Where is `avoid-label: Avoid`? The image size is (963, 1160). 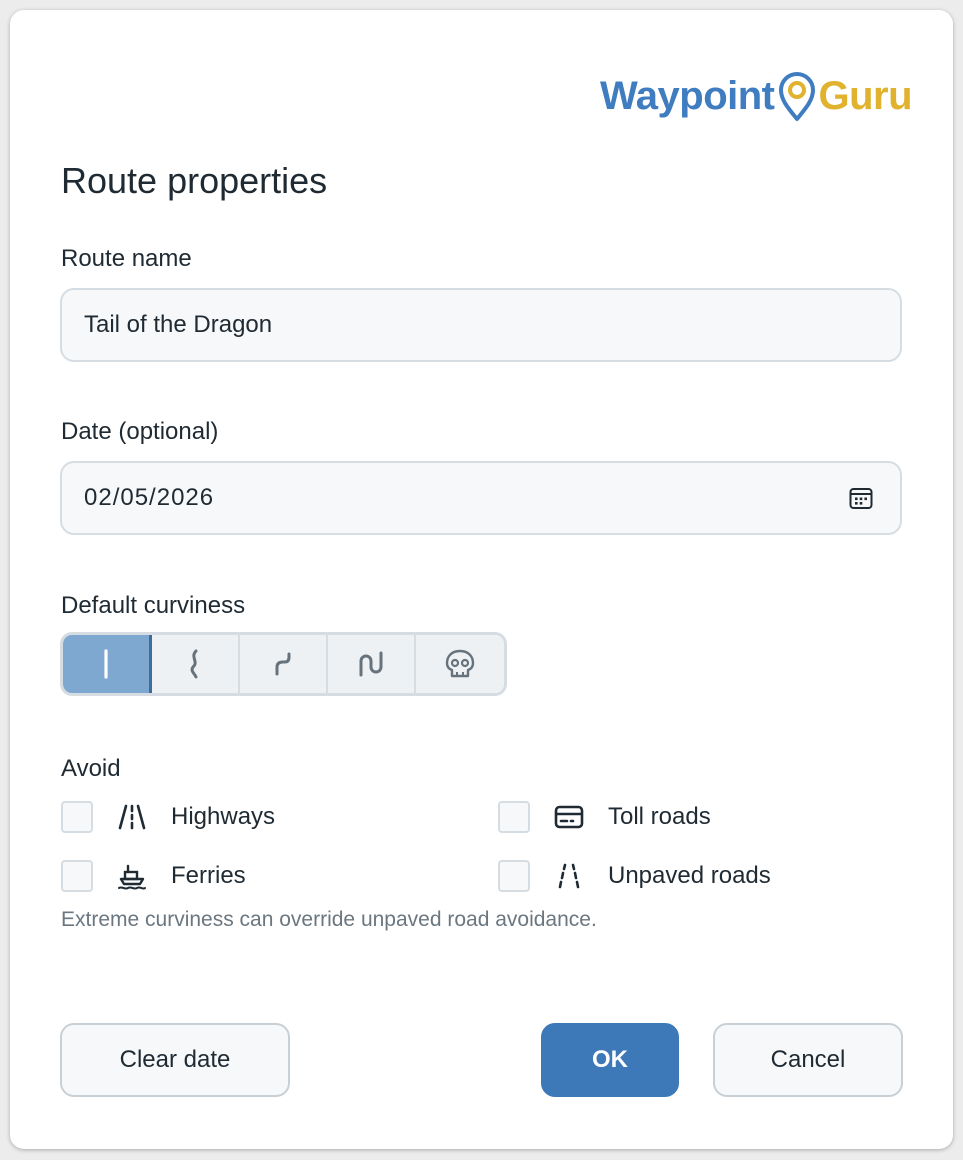
avoid-label: Avoid is located at coordinates (91, 768).